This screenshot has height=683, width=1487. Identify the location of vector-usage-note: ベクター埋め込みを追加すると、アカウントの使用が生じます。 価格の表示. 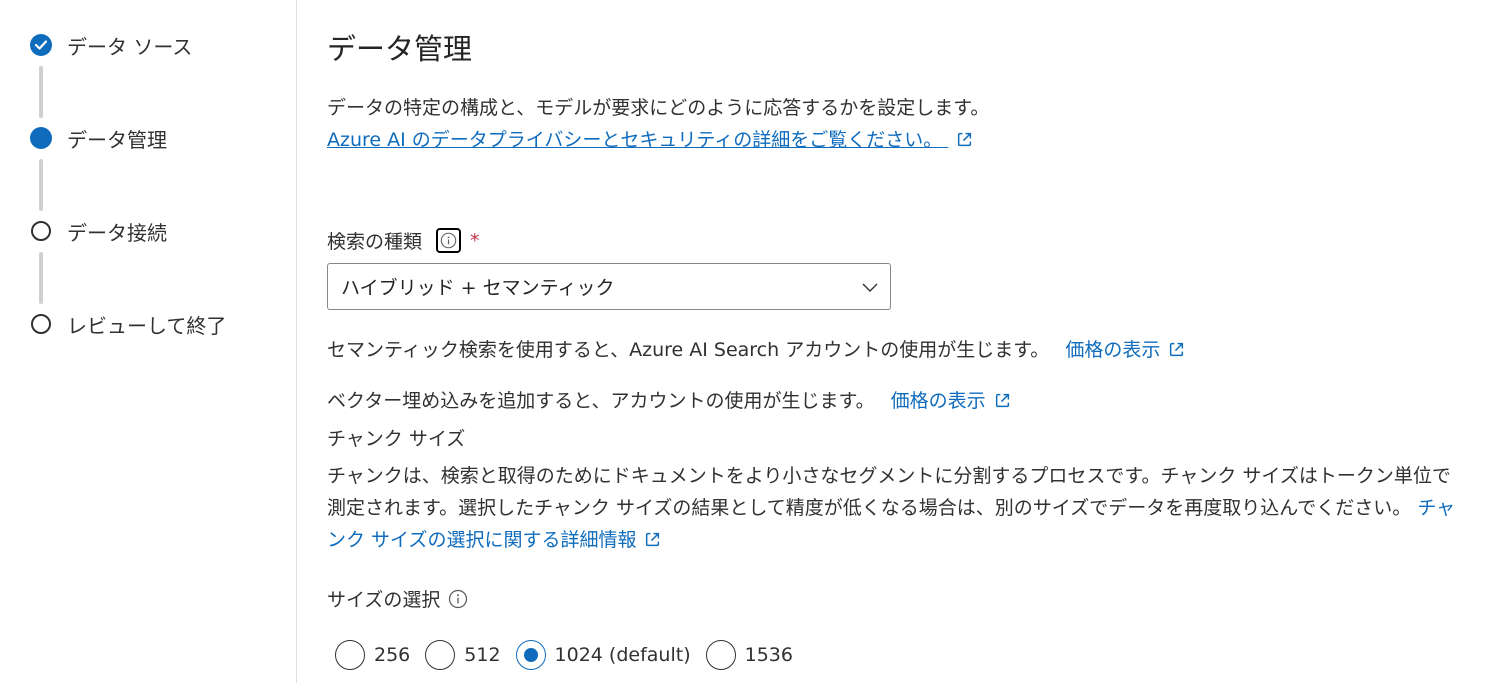
(669, 399).